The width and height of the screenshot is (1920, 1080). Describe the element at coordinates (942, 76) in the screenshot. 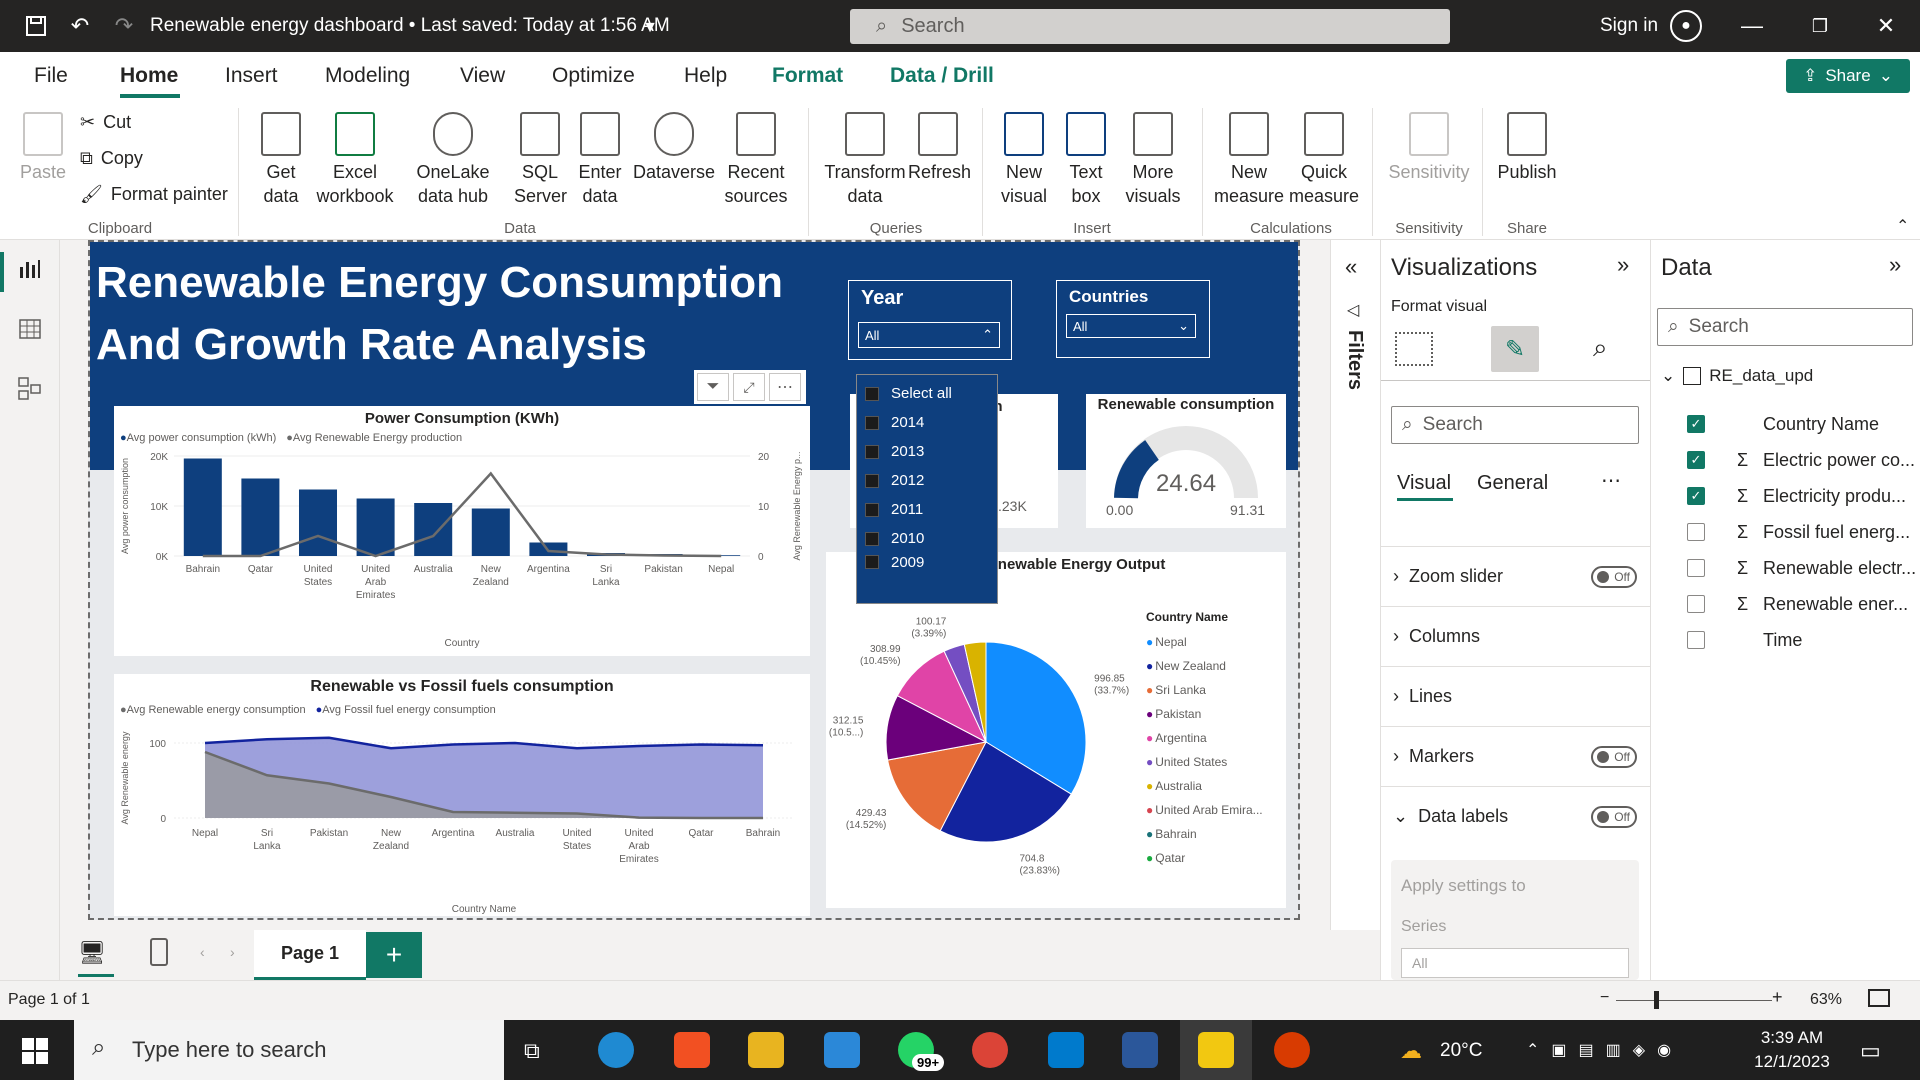

I see `menu-data-drill: Data / Drill` at that location.